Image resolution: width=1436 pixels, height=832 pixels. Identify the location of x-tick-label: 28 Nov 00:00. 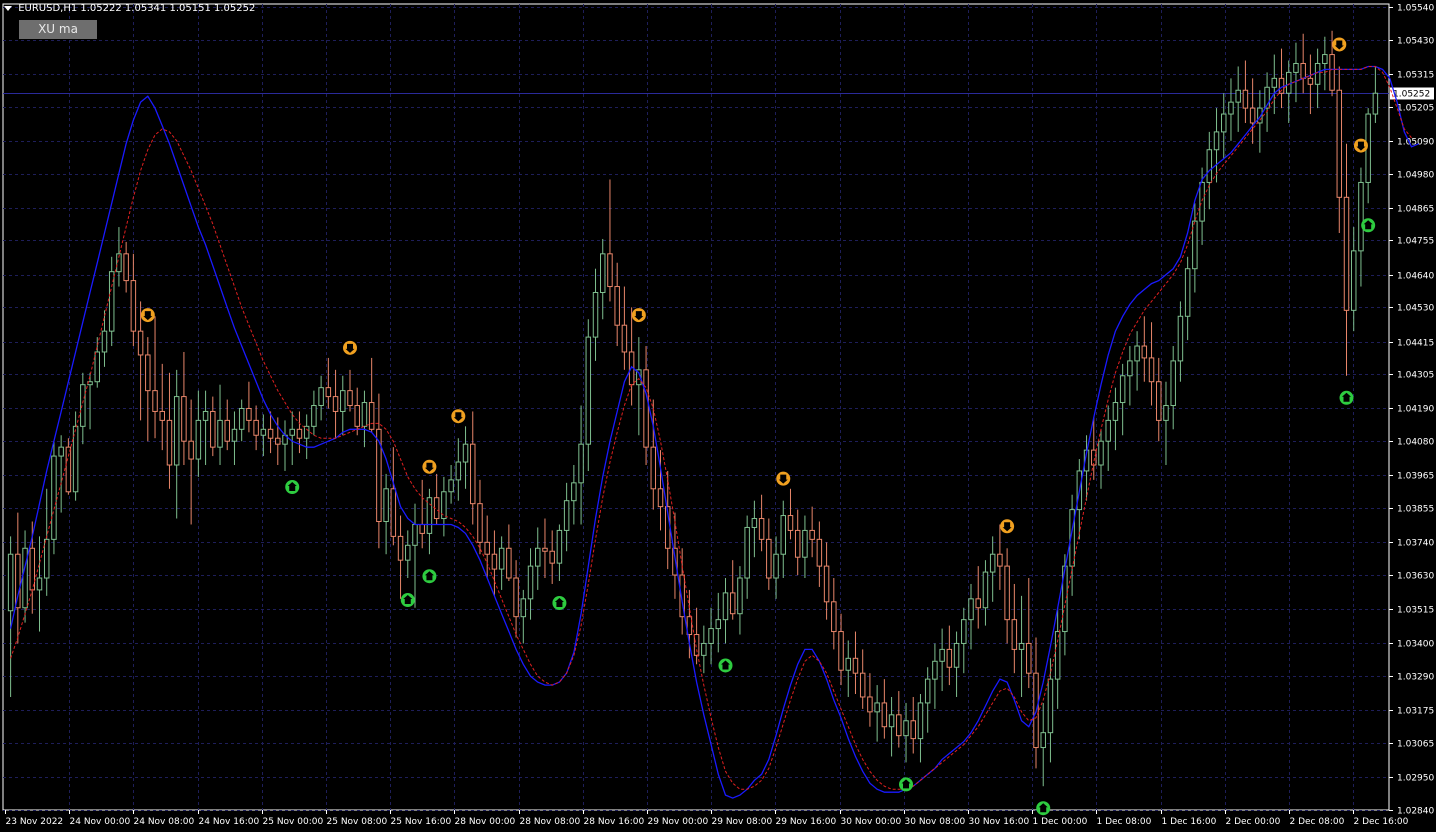
(485, 822).